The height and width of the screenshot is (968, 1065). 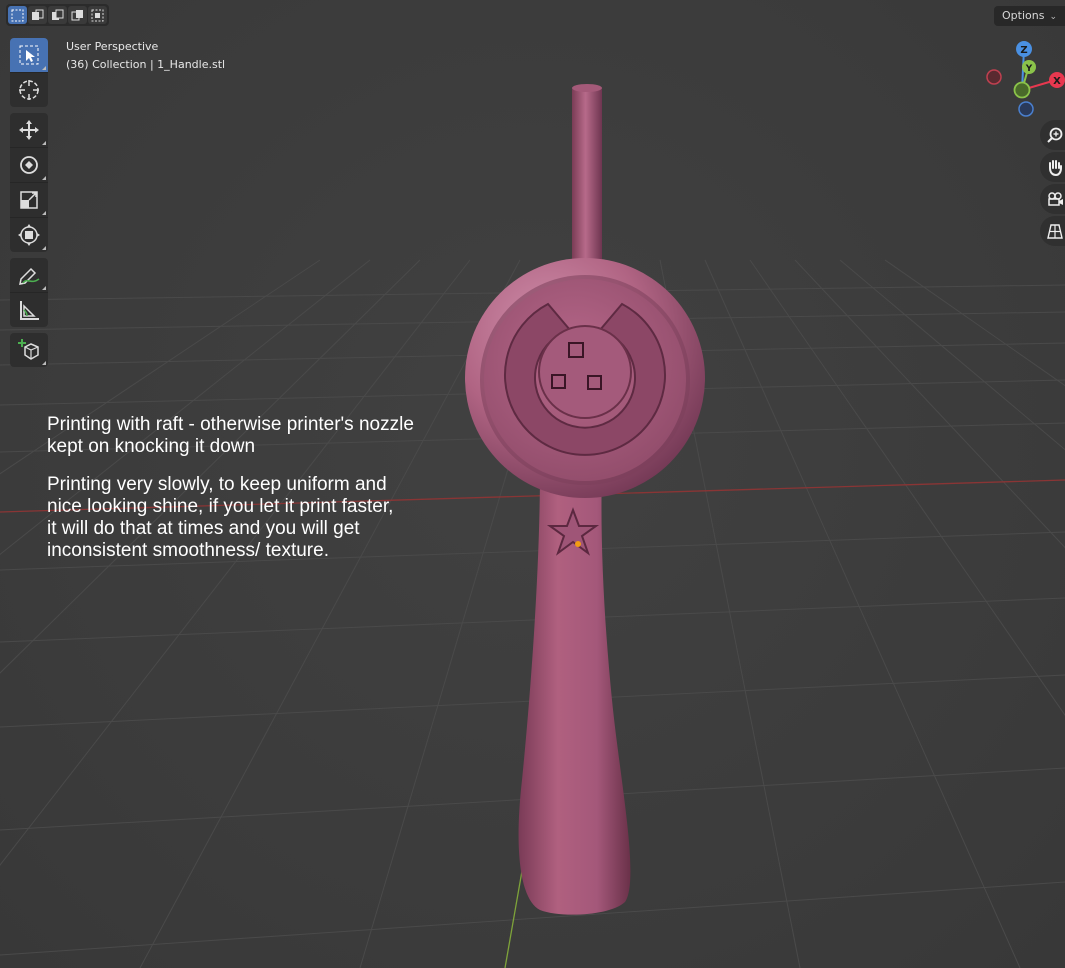 I want to click on pan-button, so click(x=1052, y=167).